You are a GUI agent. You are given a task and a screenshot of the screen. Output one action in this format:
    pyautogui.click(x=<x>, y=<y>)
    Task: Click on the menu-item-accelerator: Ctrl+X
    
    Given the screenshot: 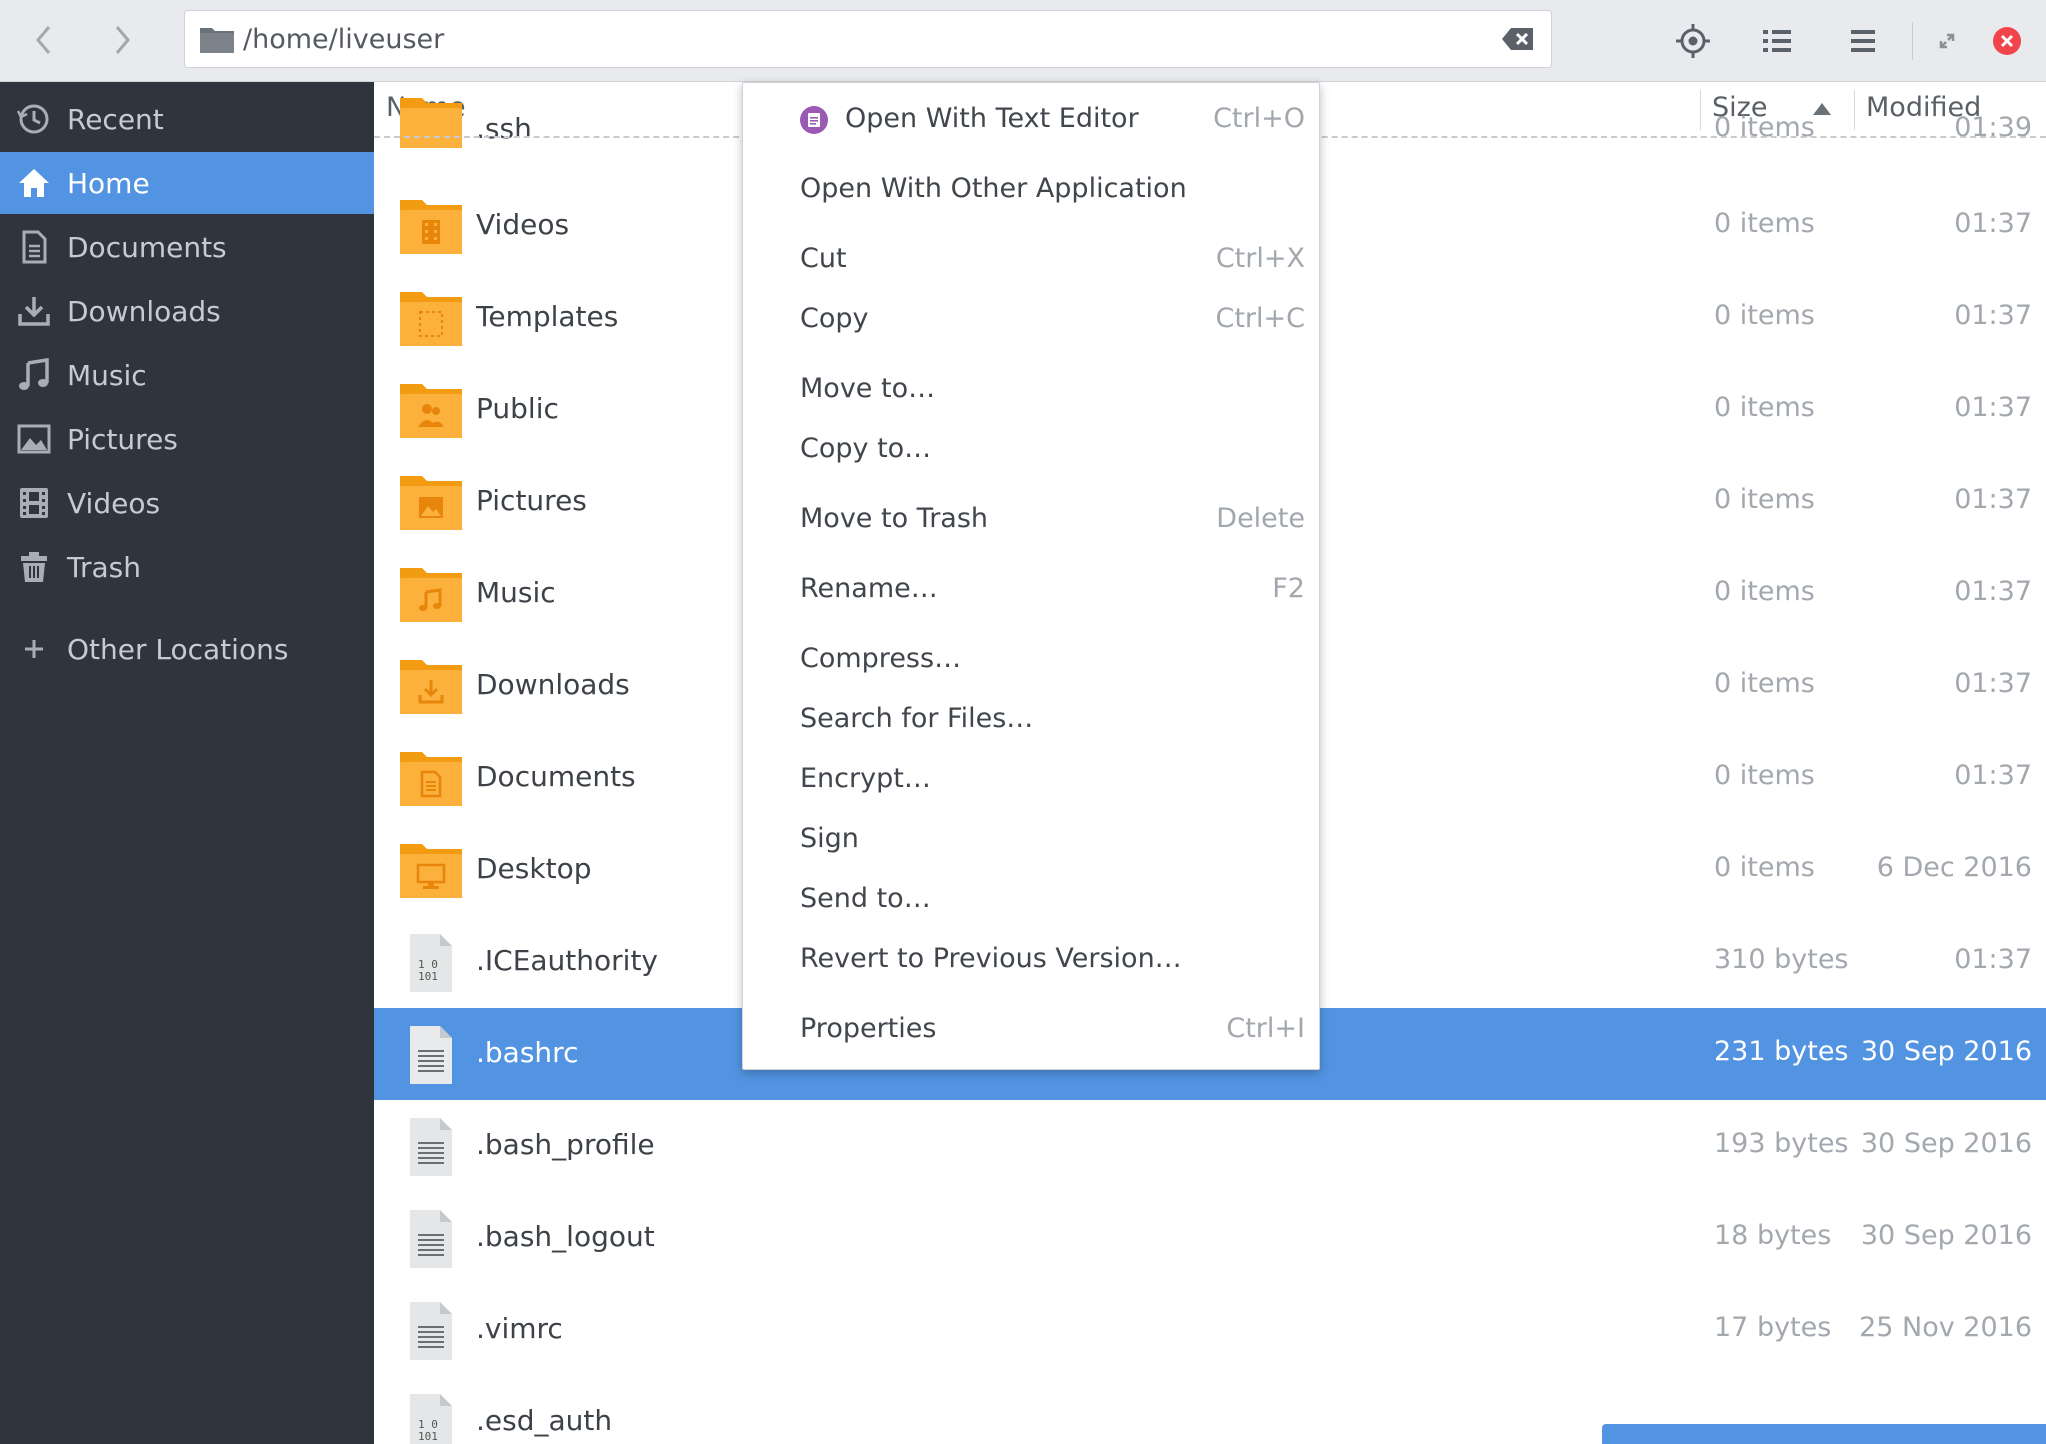 What is the action you would take?
    pyautogui.click(x=1260, y=258)
    